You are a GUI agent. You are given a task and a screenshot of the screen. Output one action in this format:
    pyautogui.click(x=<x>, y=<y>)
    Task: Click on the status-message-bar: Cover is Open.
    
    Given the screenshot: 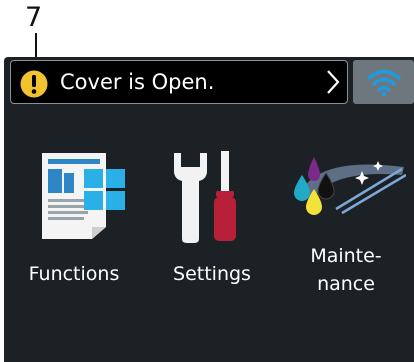 What is the action you would take?
    pyautogui.click(x=179, y=82)
    